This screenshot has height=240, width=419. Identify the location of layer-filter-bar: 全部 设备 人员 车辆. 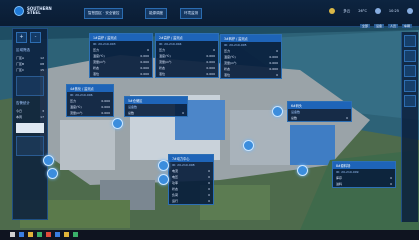
(386, 26).